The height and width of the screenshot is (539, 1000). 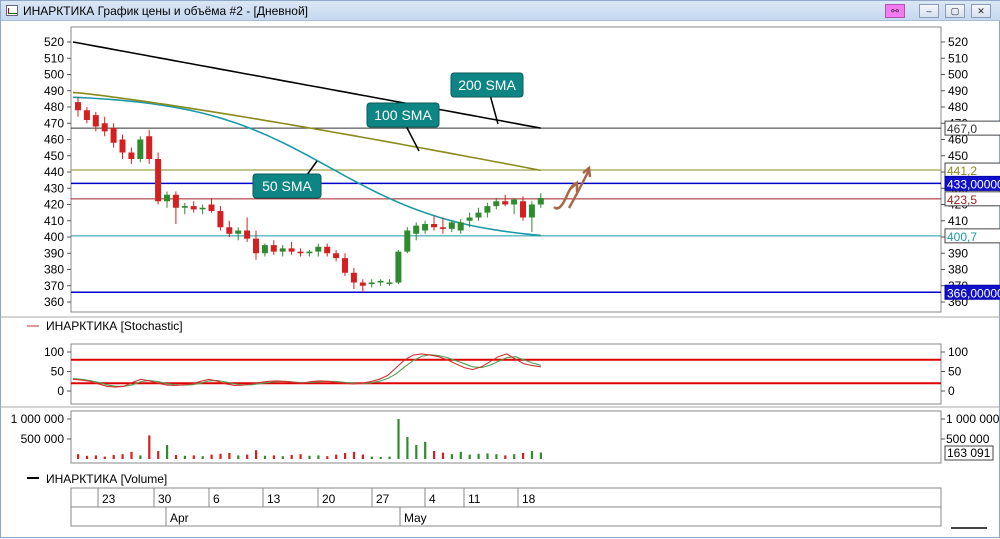 What do you see at coordinates (529, 499) in the screenshot?
I see `date-tick-label: 18` at bounding box center [529, 499].